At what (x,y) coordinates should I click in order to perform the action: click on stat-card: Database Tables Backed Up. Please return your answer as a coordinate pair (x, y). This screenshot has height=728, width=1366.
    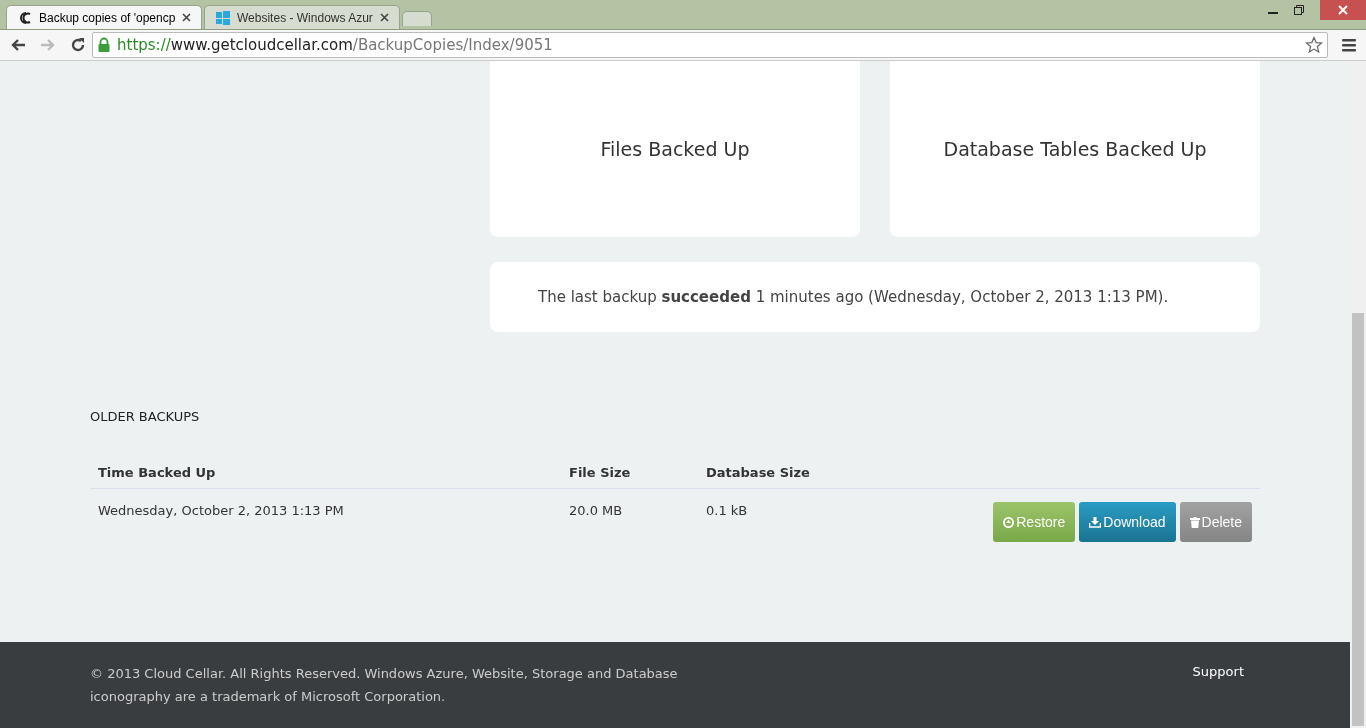
    Looking at the image, I should click on (1075, 149).